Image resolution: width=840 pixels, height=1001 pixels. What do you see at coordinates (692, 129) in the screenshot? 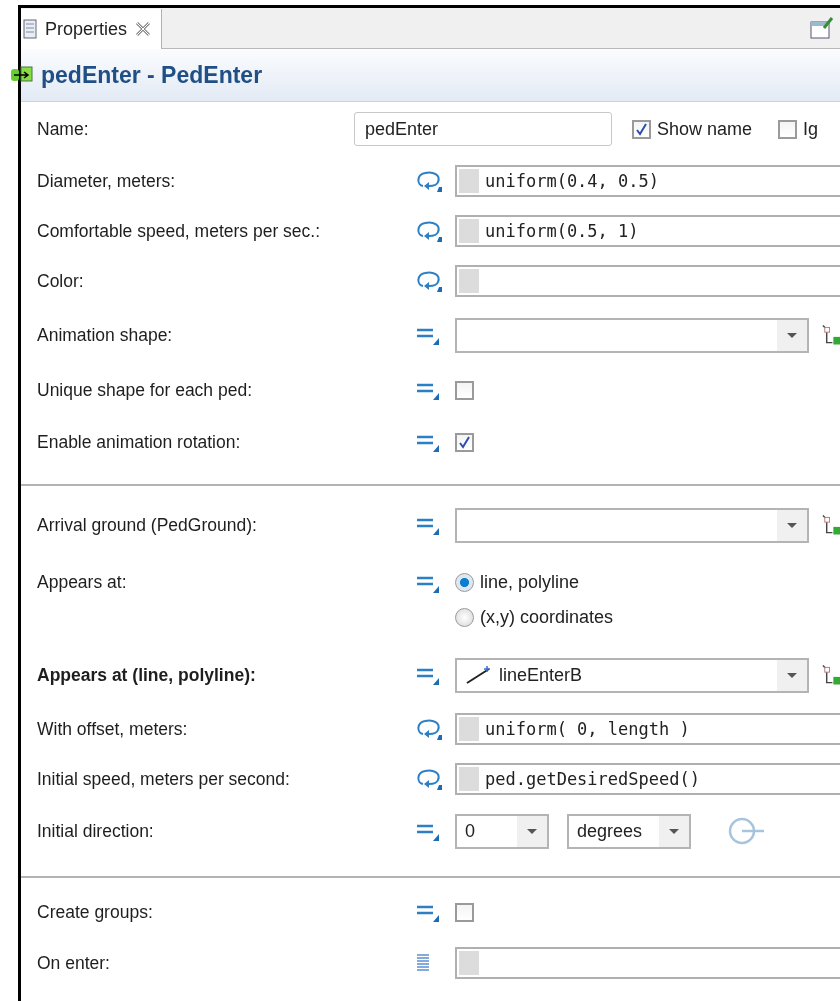
I see `checkbox-option: Show name` at bounding box center [692, 129].